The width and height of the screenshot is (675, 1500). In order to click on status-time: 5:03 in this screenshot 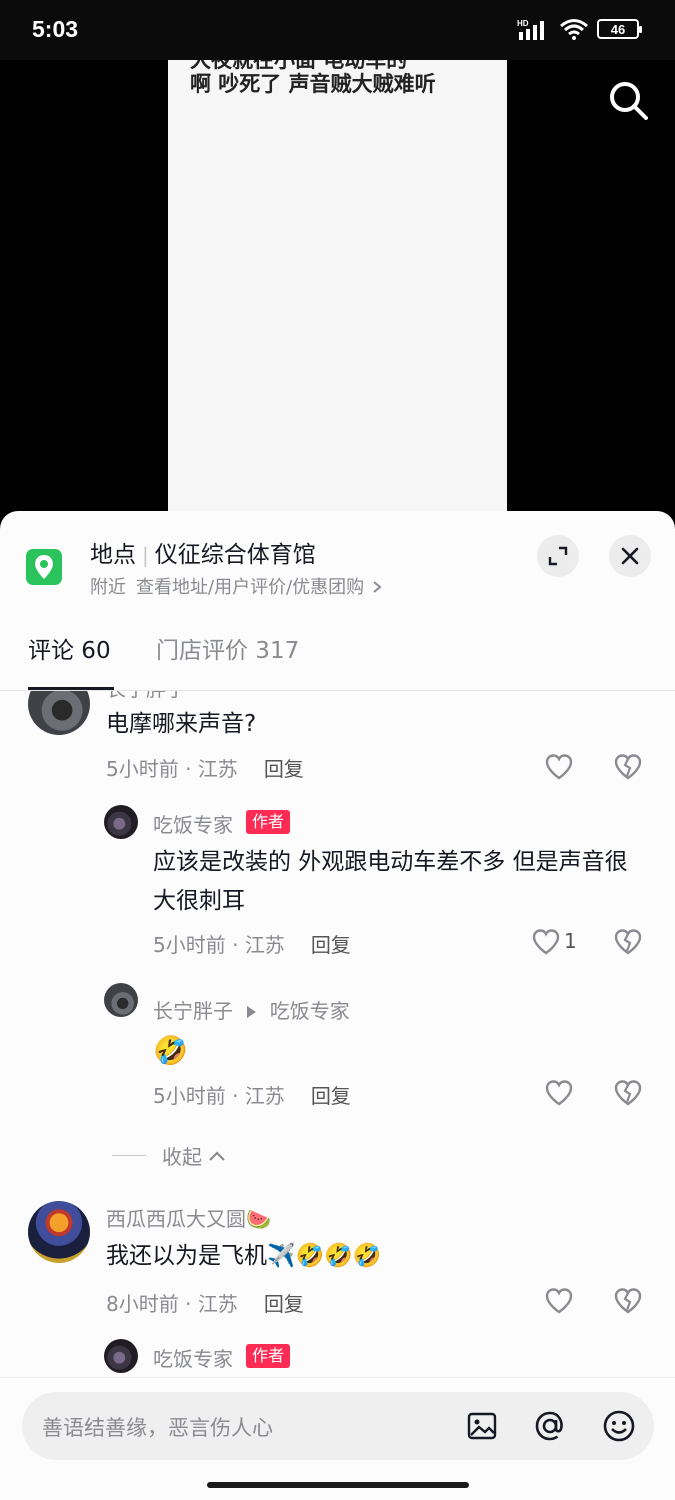, I will do `click(55, 29)`.